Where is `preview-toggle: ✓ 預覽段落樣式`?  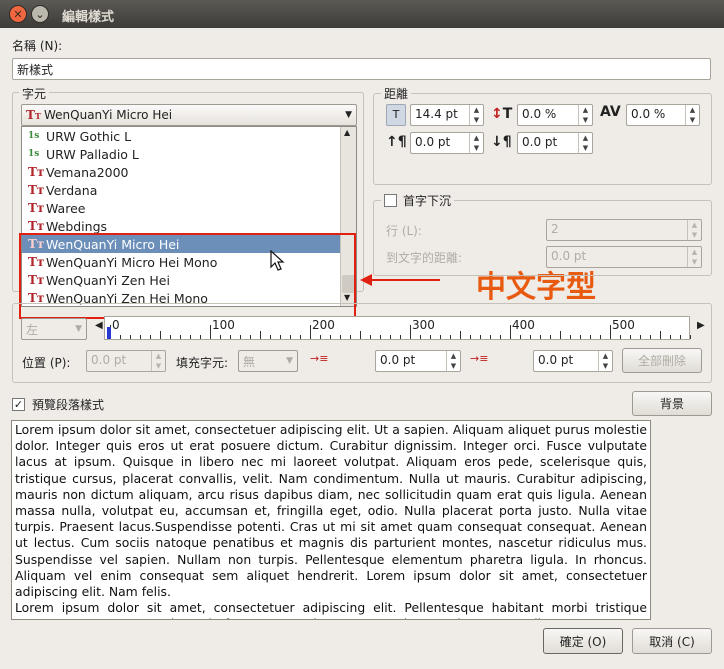
preview-toggle: ✓ 預覽段落樣式 is located at coordinates (58, 404).